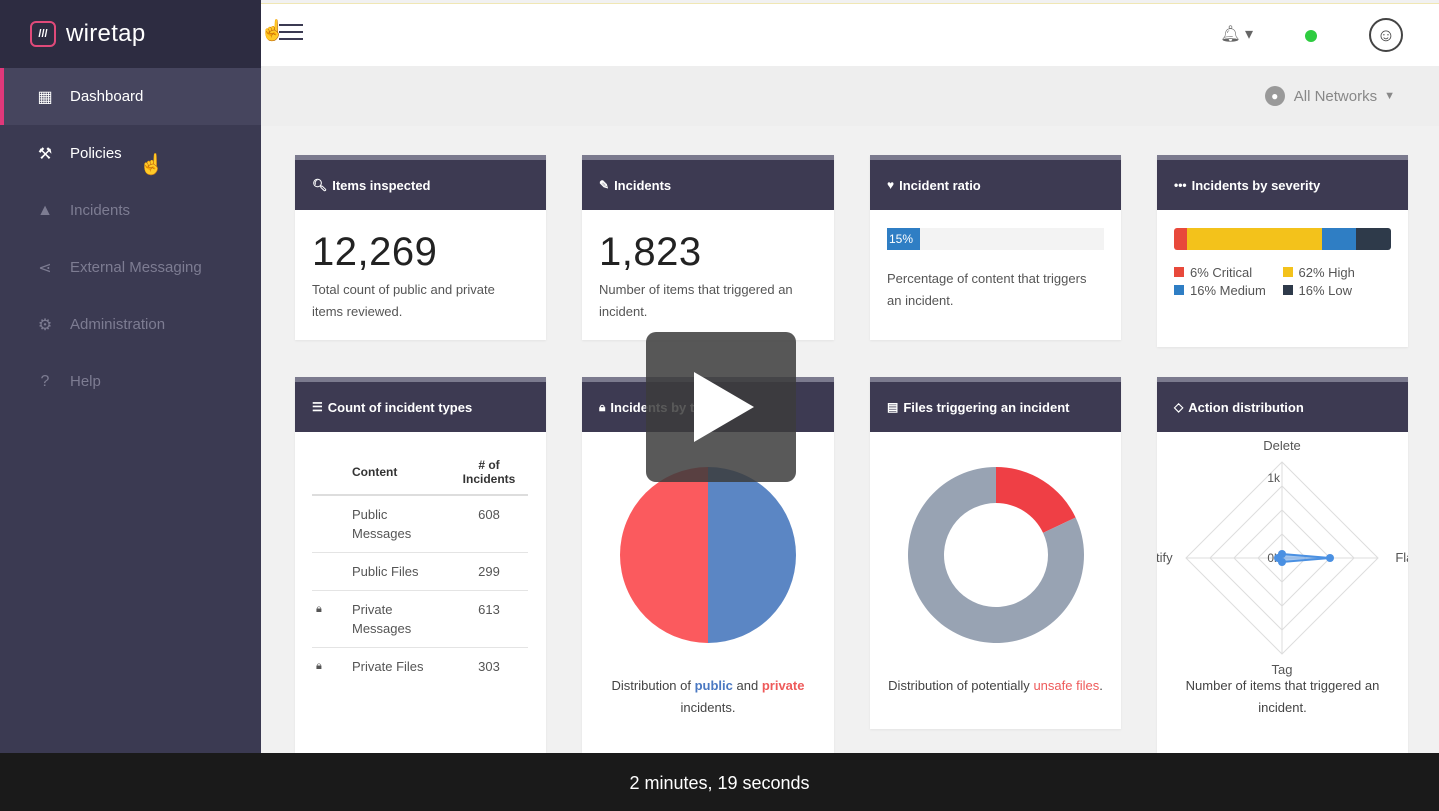 The height and width of the screenshot is (811, 1439). Describe the element at coordinates (650, 252) in the screenshot. I see `incidents-value: 1,823` at that location.